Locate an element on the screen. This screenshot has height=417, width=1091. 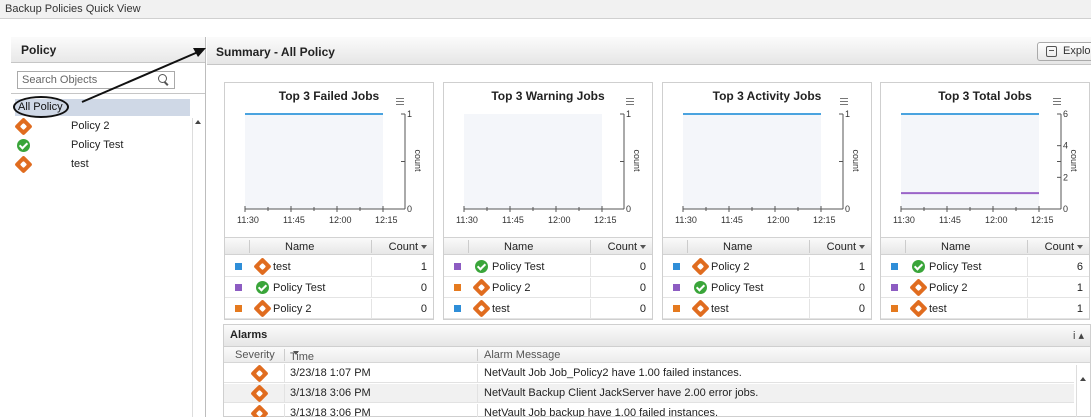
tree-item: Policy Test is located at coordinates (102, 145).